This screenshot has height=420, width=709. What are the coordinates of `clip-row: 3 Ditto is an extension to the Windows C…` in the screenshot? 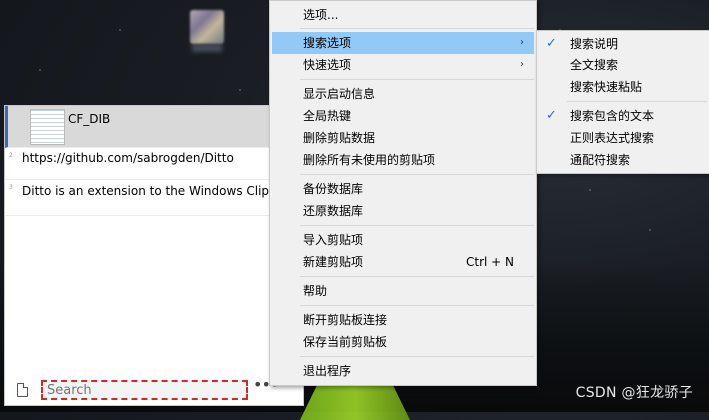 It's located at (154, 198).